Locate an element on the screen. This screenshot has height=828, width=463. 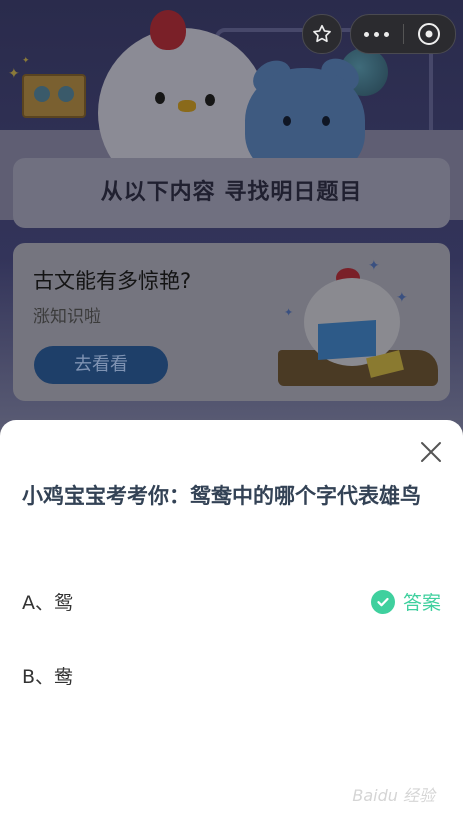
blue-mascot-eye-left is located at coordinates (287, 121).